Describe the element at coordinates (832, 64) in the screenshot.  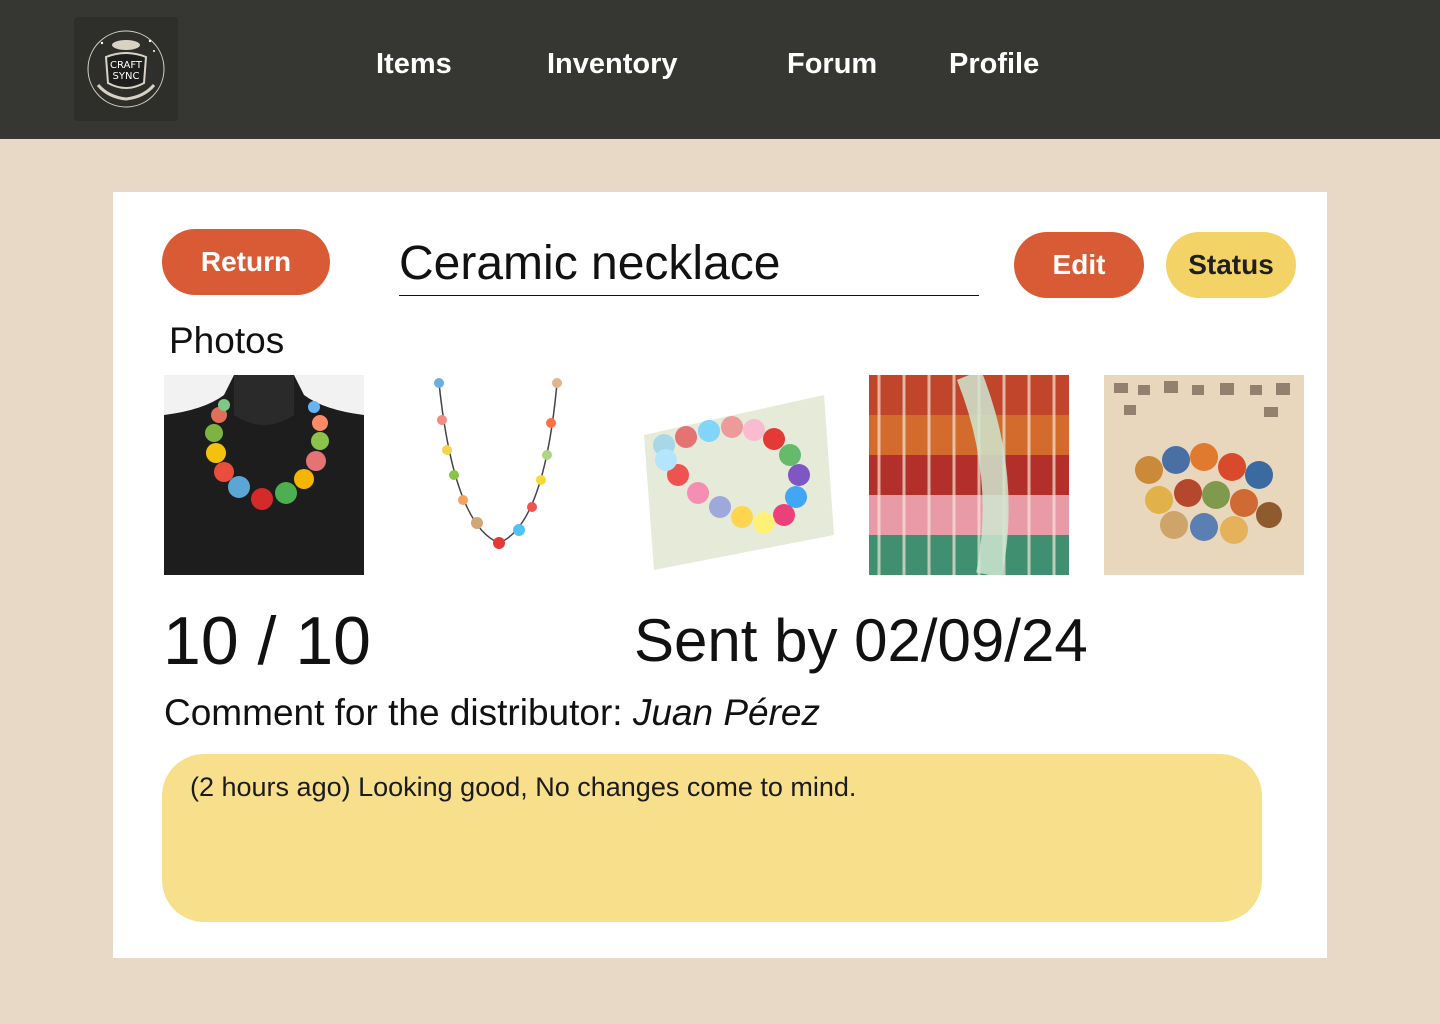
I see `nav-forum: Forum` at that location.